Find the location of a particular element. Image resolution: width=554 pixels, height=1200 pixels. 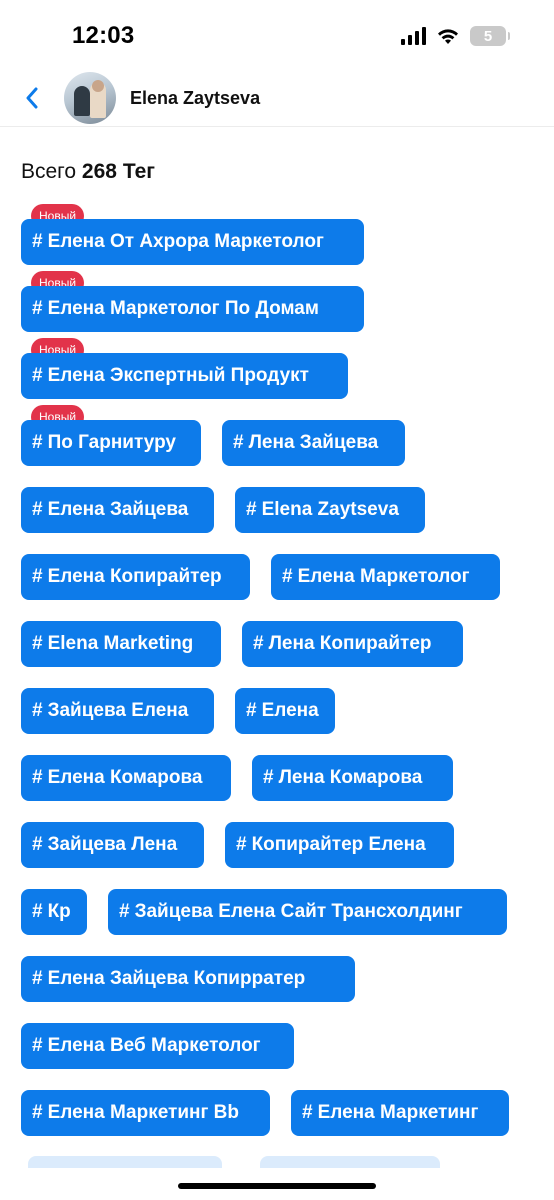

tag-label: Елена Экспертный Продукт is located at coordinates (178, 375).